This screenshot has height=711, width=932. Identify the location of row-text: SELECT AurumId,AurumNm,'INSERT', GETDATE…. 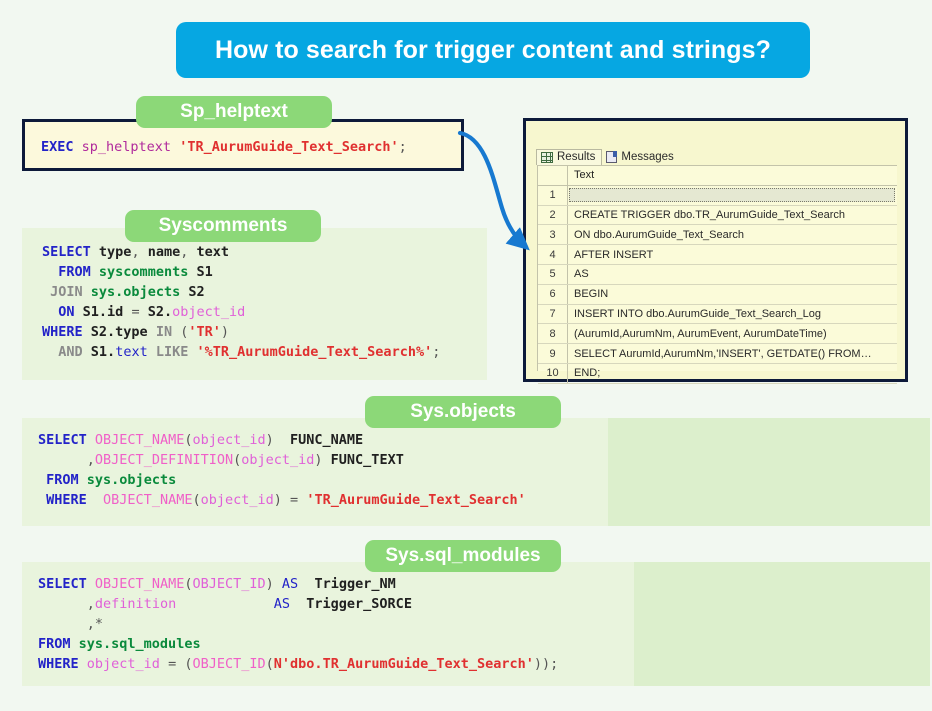
(723, 353).